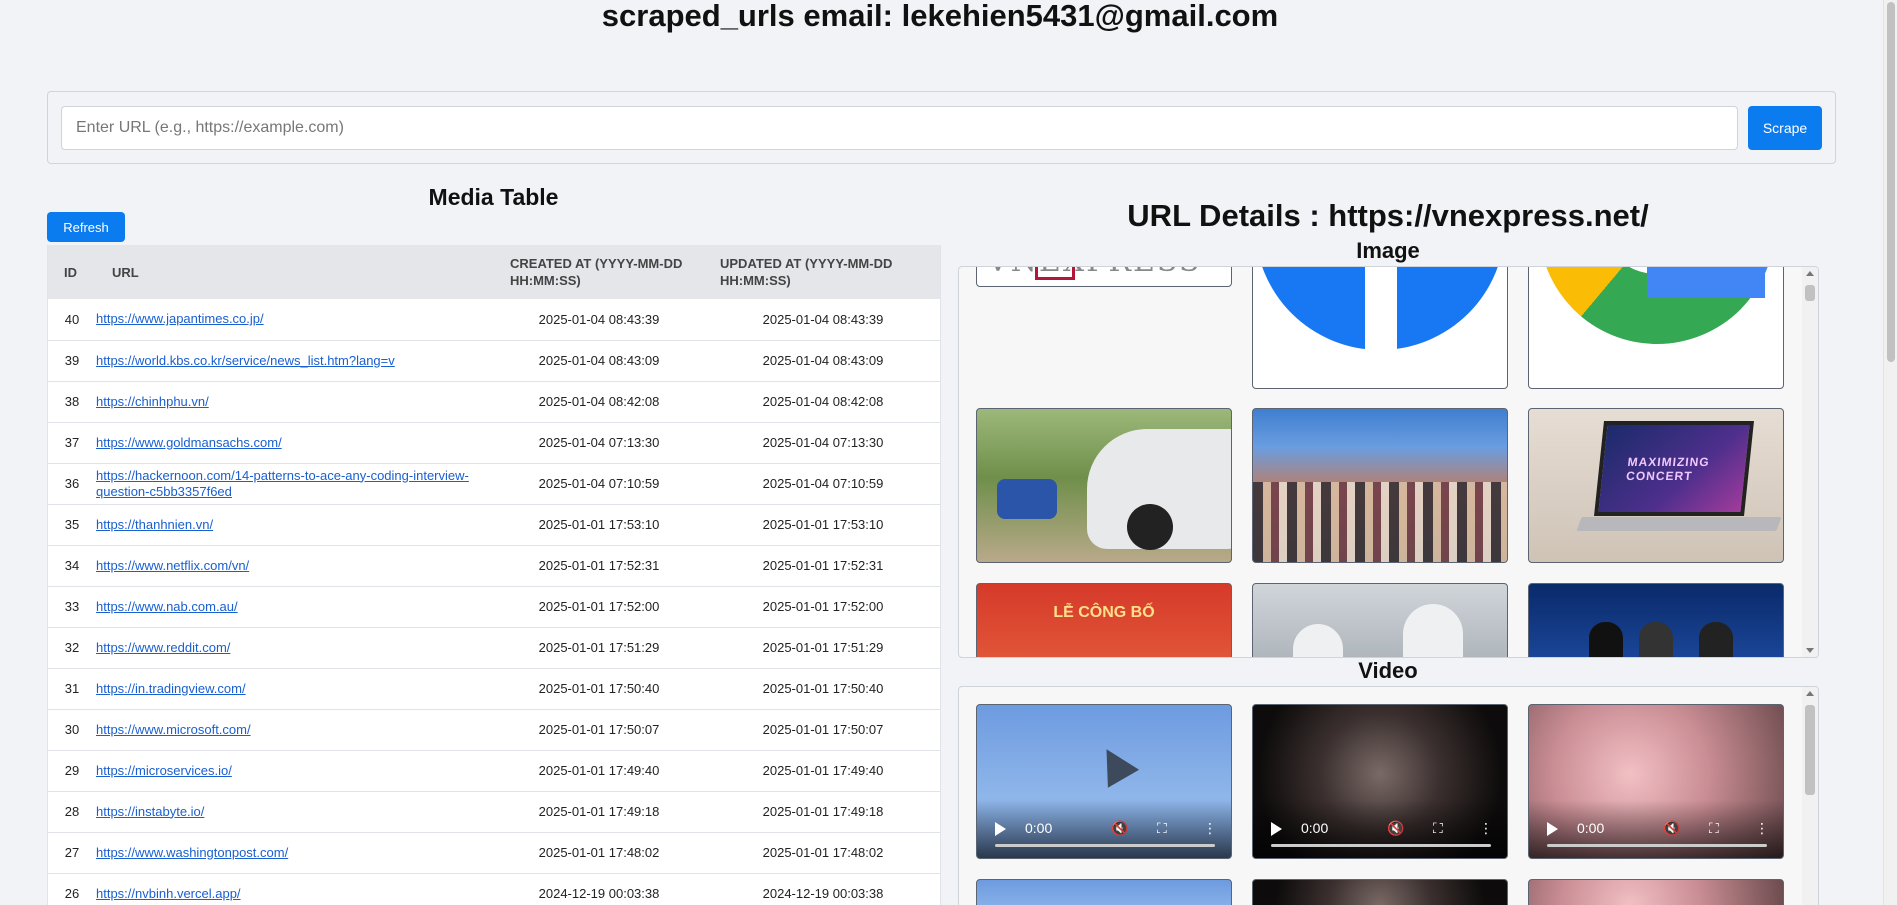 This screenshot has width=1897, height=905. I want to click on row-url-cell: https://www.japantimes.co.jp/, so click(295, 319).